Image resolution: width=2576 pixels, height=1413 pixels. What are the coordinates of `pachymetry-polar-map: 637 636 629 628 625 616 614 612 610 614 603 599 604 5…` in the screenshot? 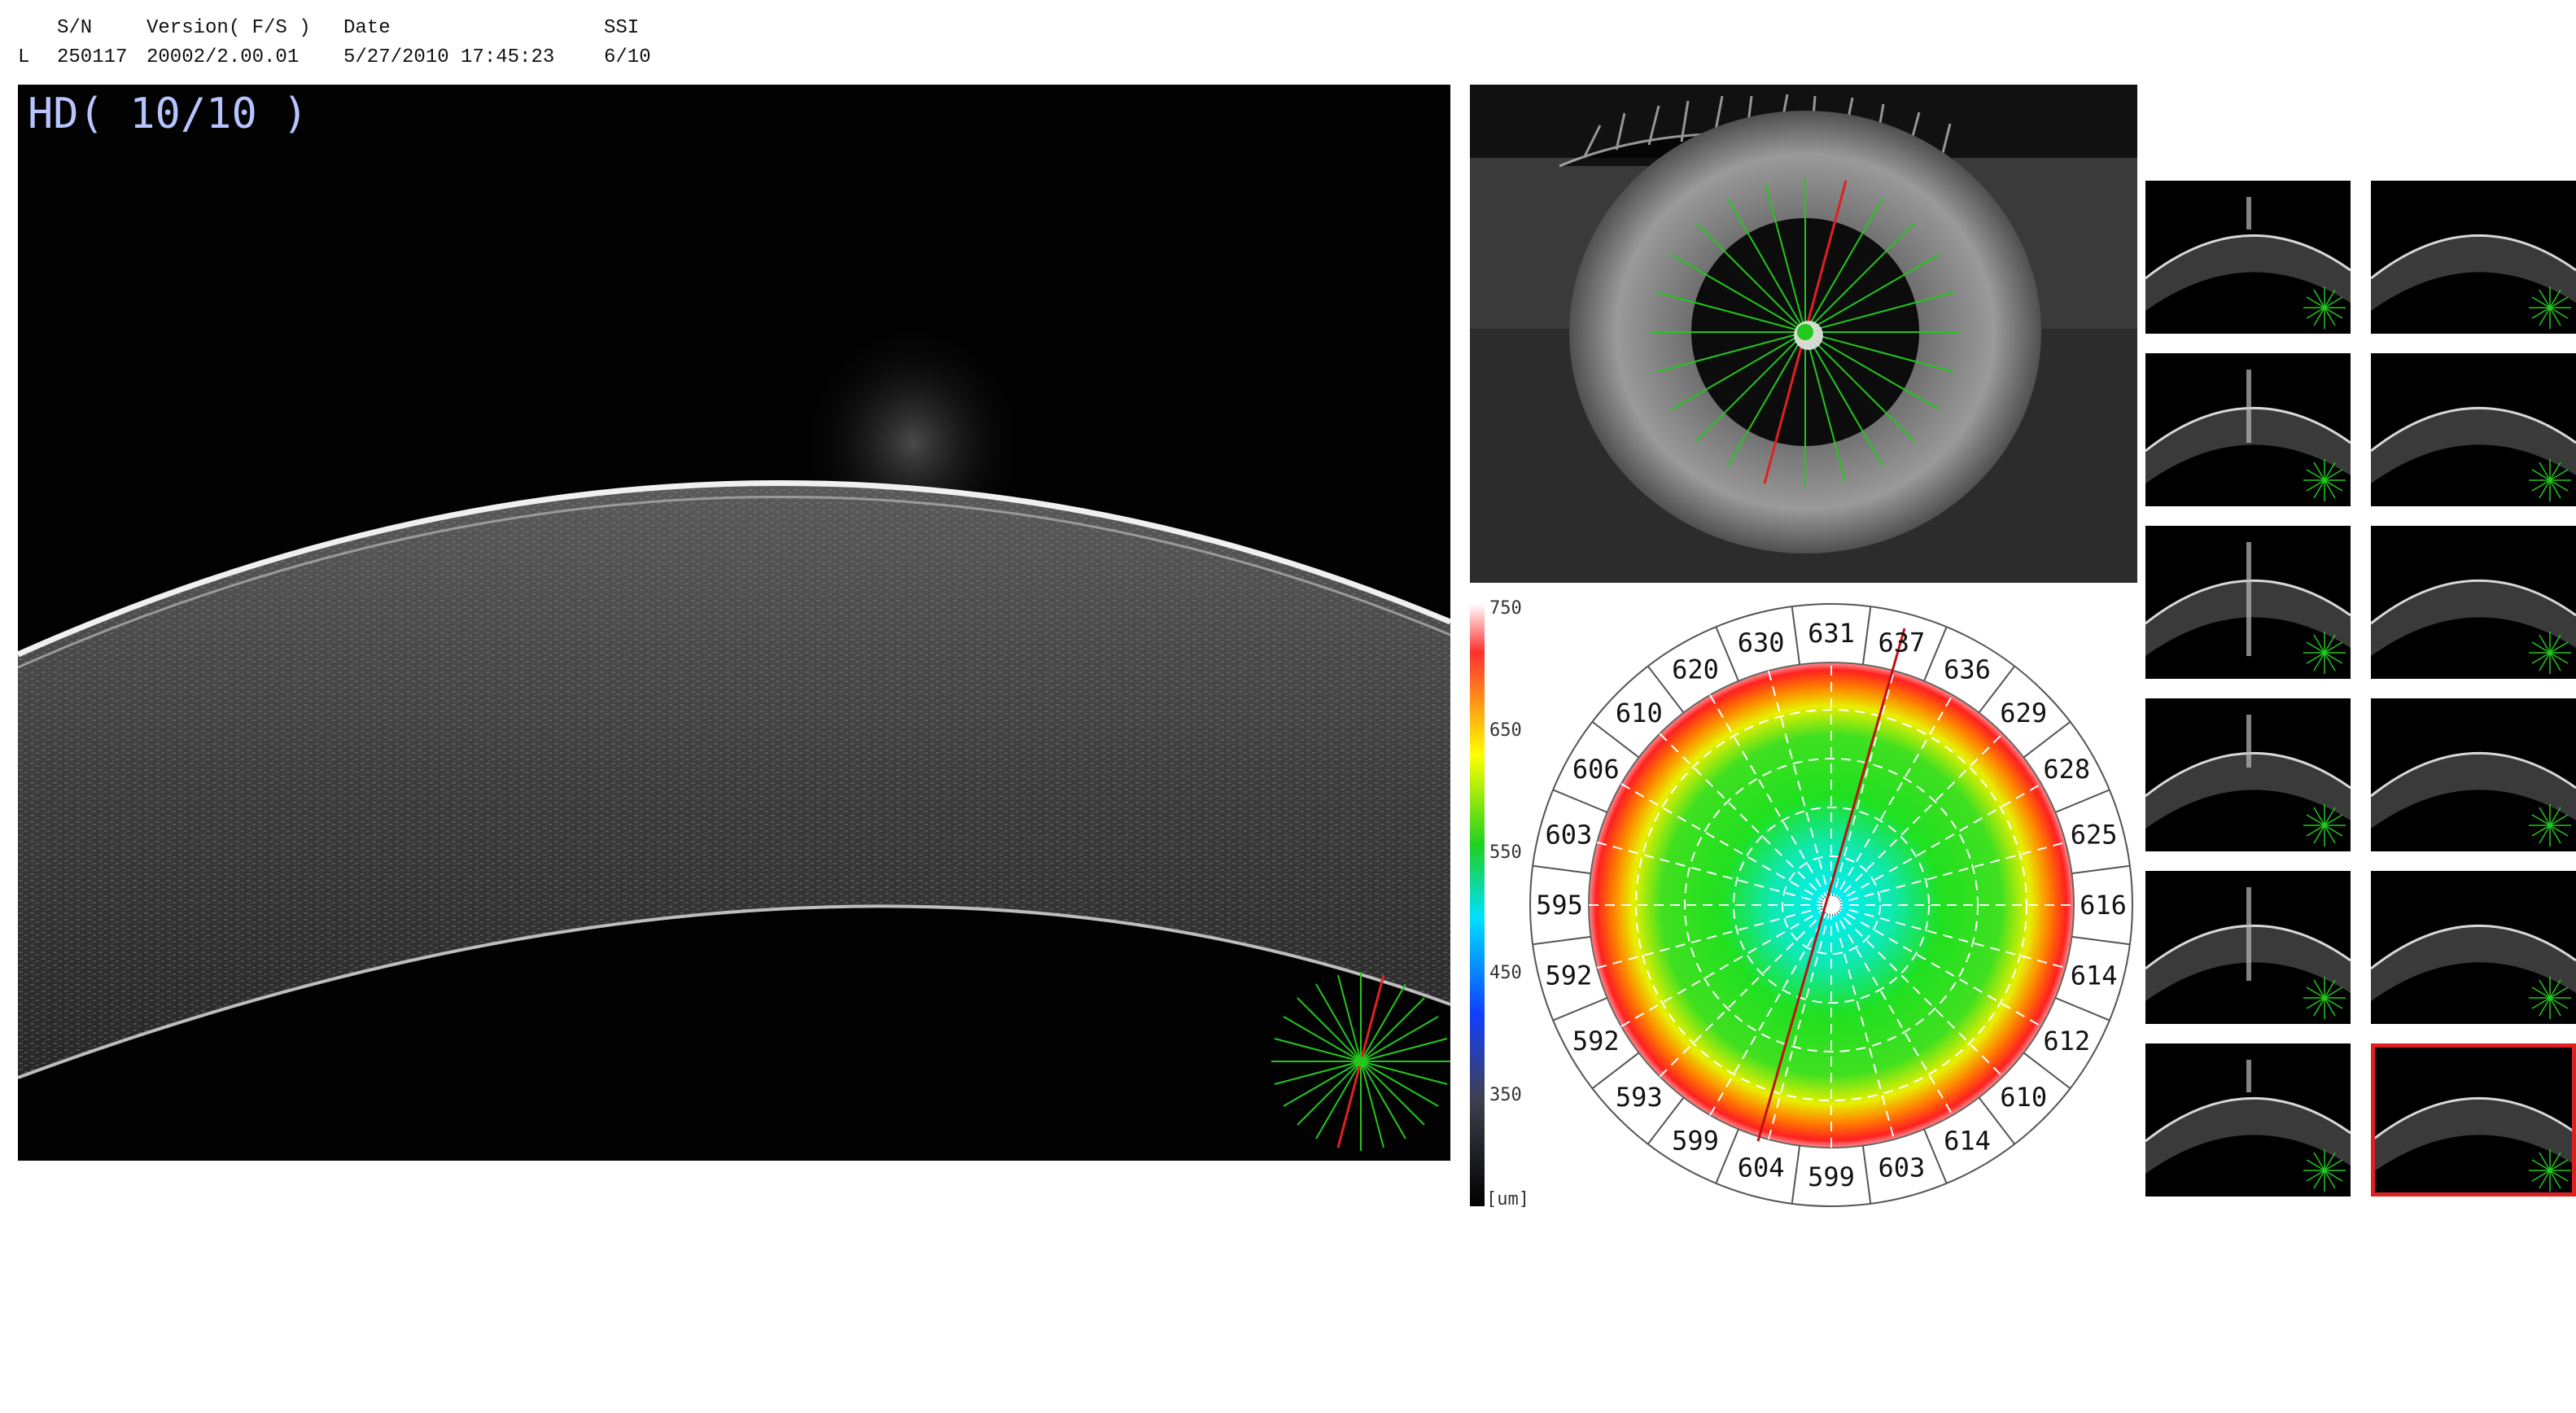 It's located at (1831, 905).